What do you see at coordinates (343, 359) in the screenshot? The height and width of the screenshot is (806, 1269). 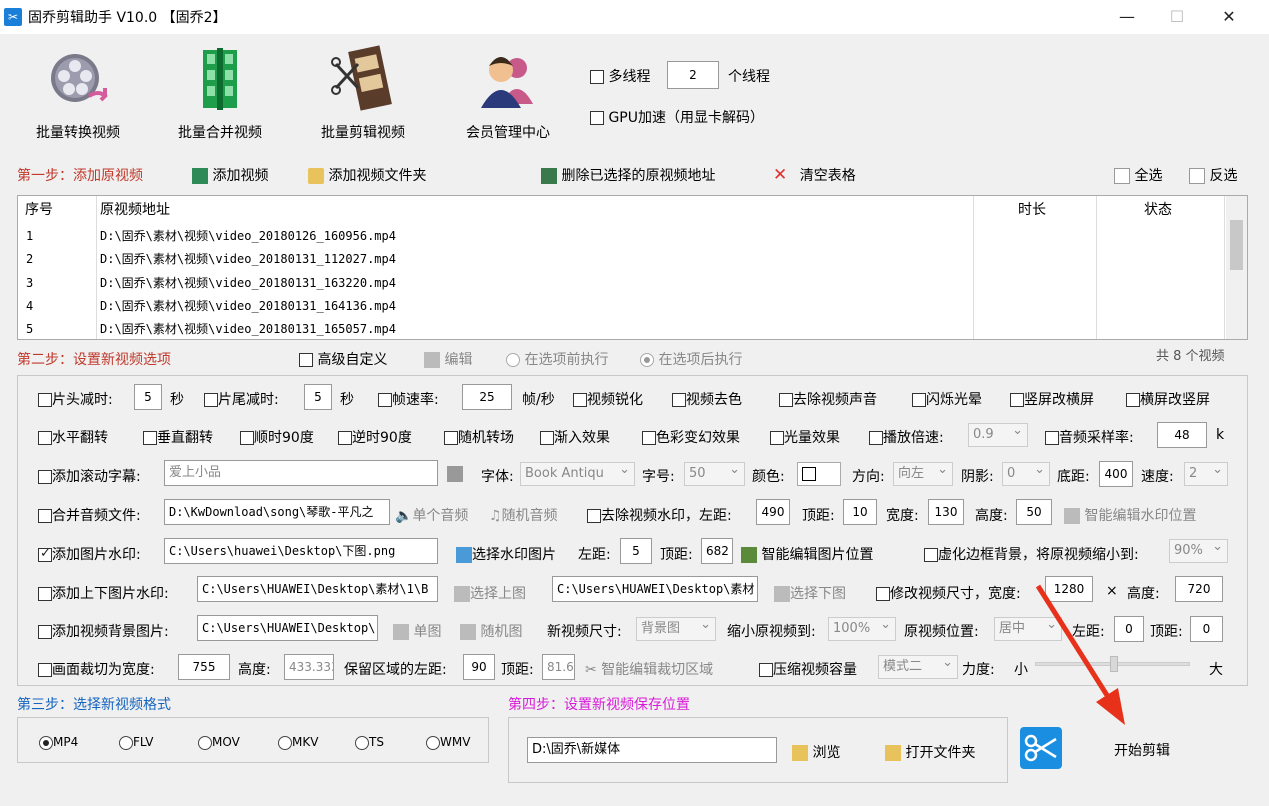 I see `advanced-option: 高级自定义` at bounding box center [343, 359].